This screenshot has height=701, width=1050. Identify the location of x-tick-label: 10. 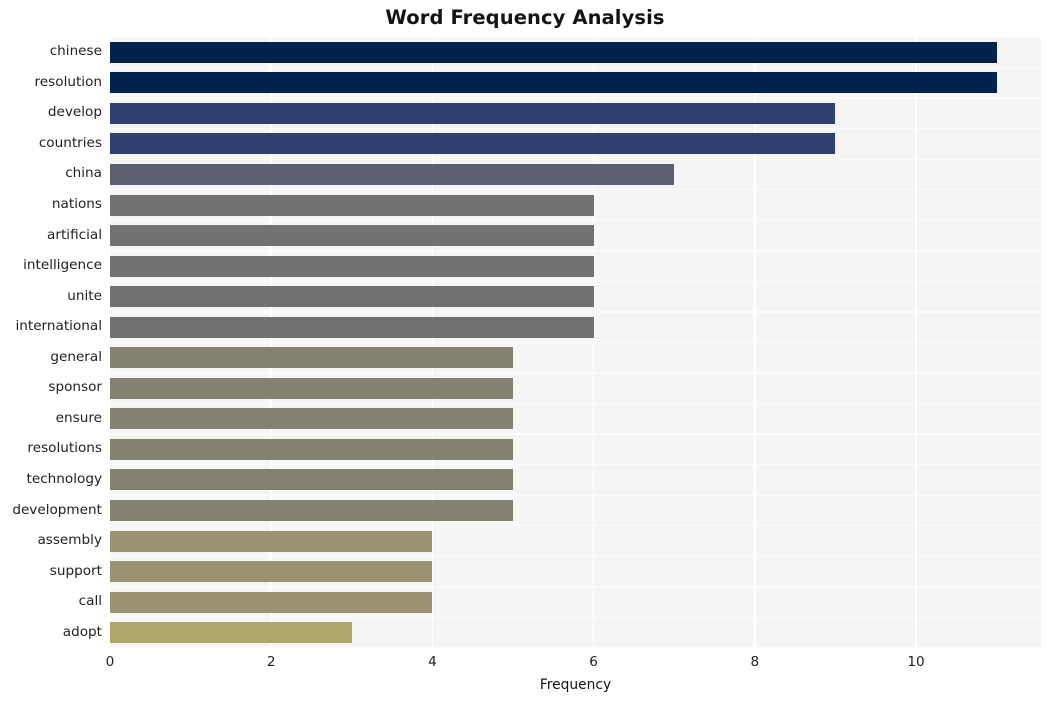
(916, 662).